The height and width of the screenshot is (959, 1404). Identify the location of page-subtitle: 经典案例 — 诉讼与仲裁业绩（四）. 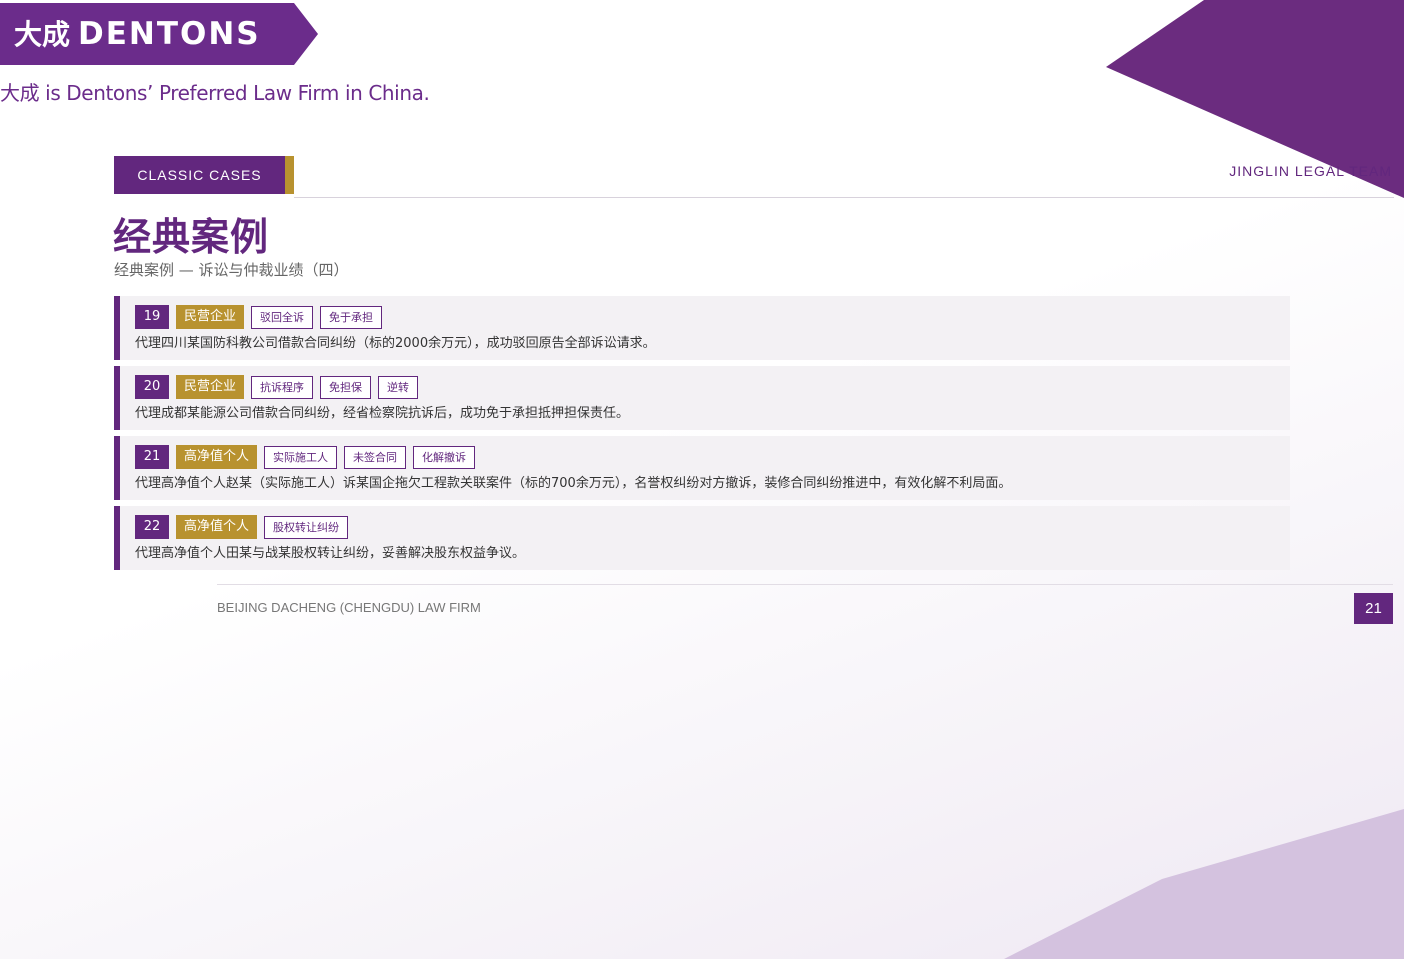
(231, 270).